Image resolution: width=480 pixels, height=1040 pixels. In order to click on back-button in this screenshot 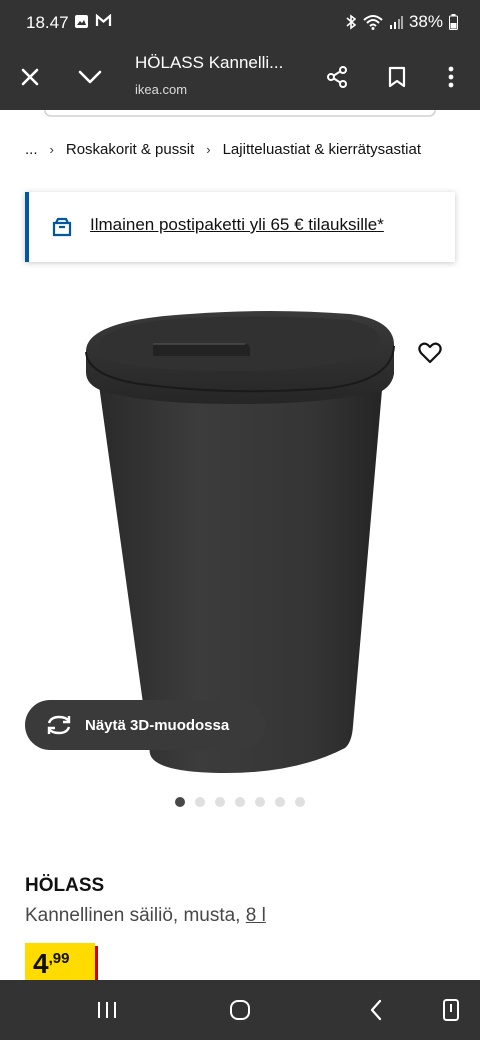, I will do `click(376, 1010)`.